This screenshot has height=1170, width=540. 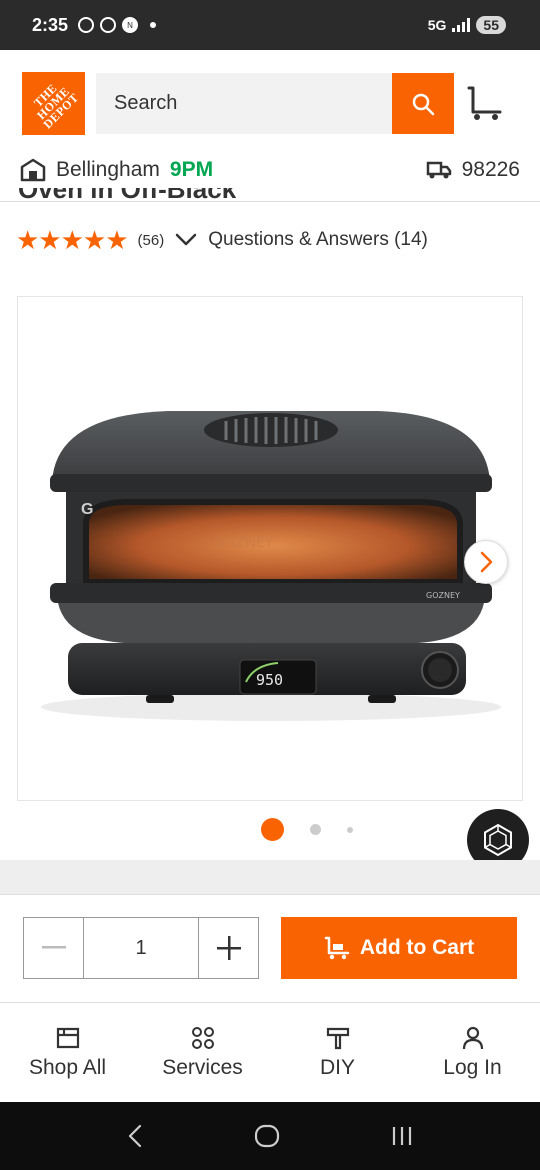 What do you see at coordinates (50, 24) in the screenshot?
I see `status-time: 2:35` at bounding box center [50, 24].